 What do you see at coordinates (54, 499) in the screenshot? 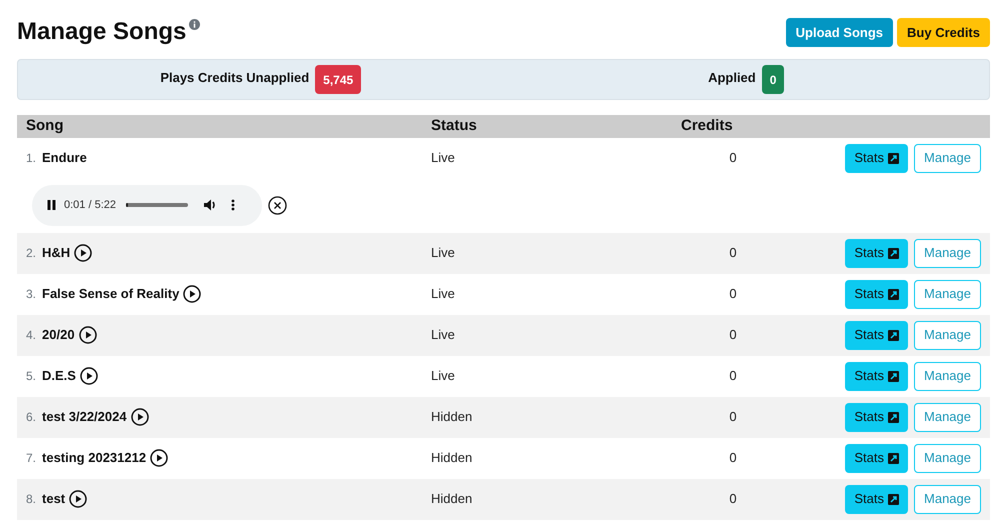
I see `song-title: test` at bounding box center [54, 499].